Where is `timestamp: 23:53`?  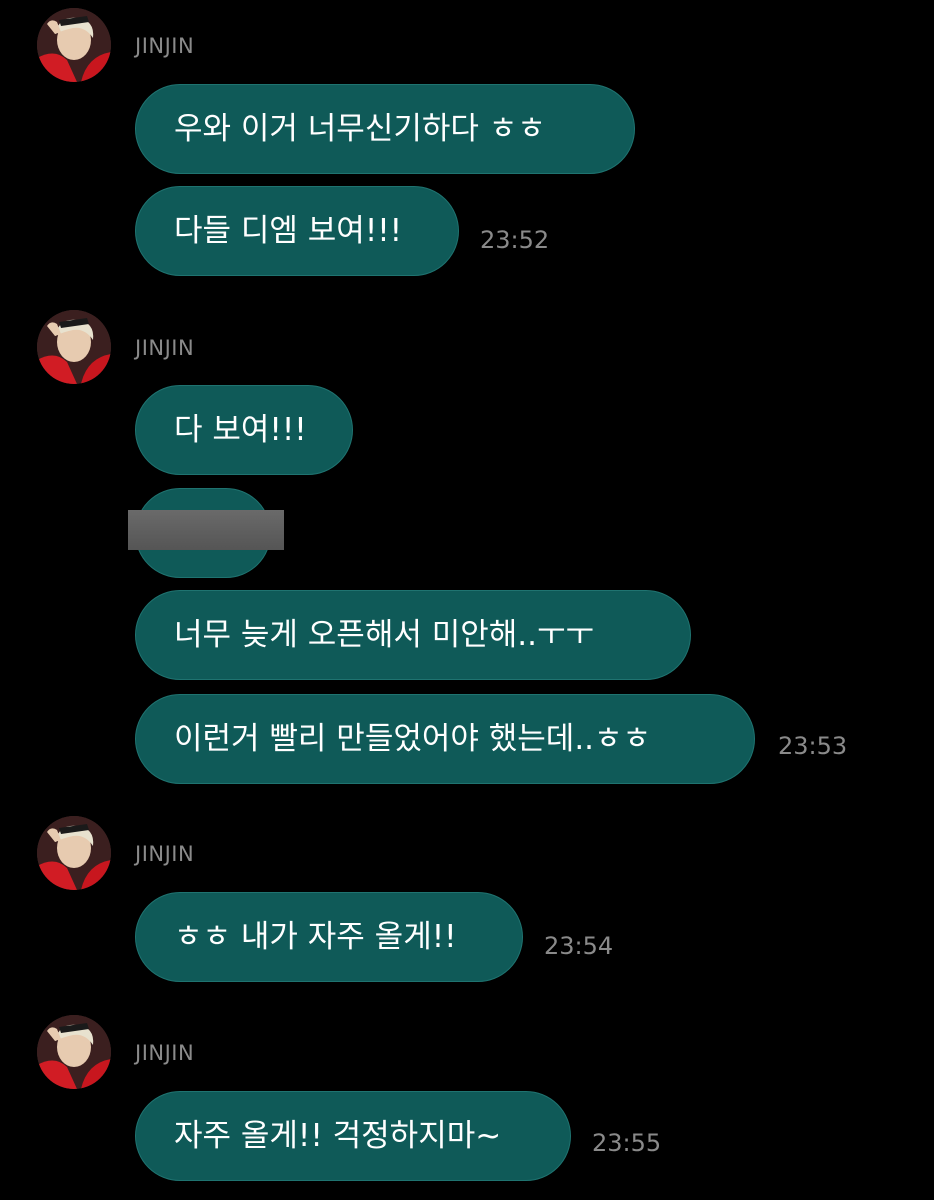
timestamp: 23:53 is located at coordinates (813, 746).